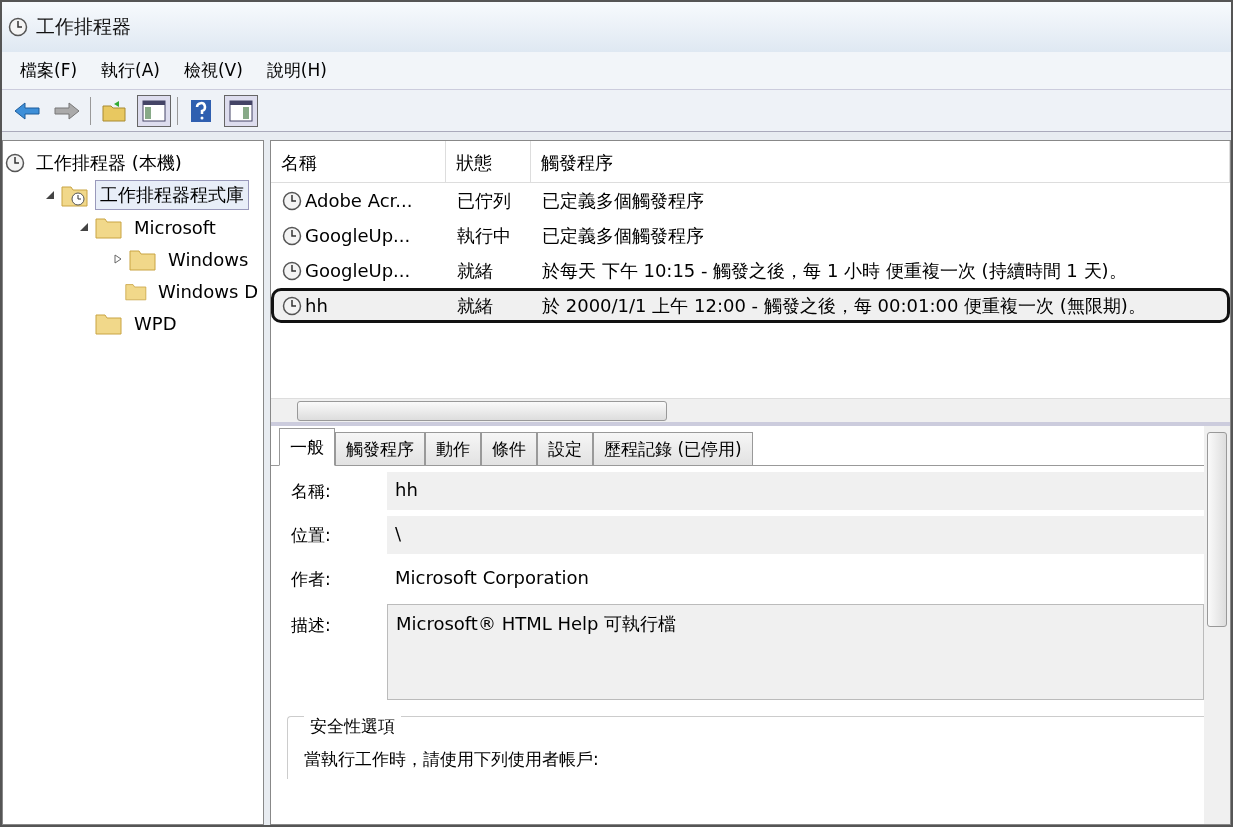  I want to click on console-tree-button, so click(154, 110).